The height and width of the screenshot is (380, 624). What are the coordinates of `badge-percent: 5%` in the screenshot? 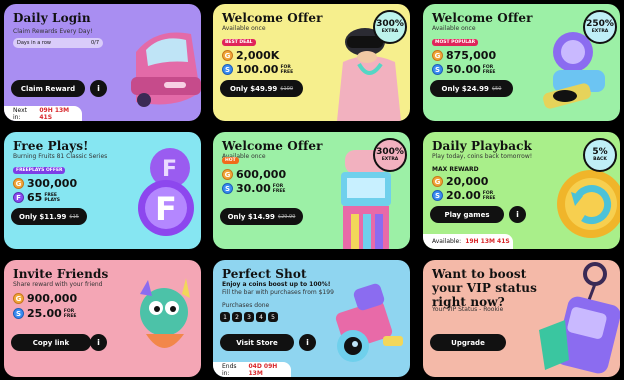 It's located at (600, 152).